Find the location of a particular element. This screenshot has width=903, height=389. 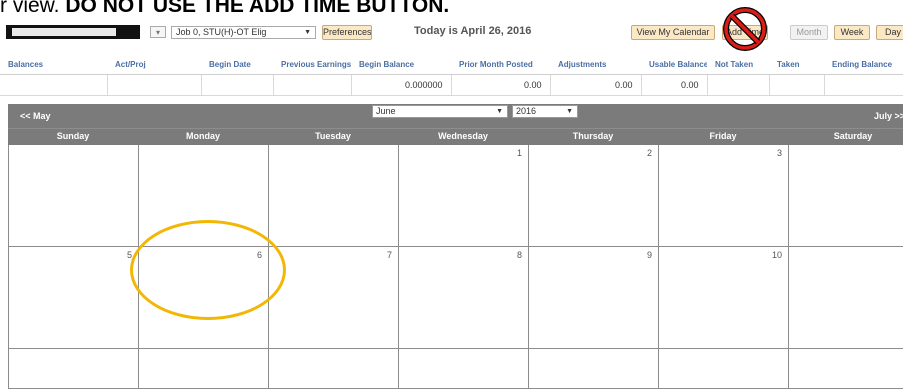

job-select-value: Job 0, STU(H)-OT Elig is located at coordinates (221, 32).